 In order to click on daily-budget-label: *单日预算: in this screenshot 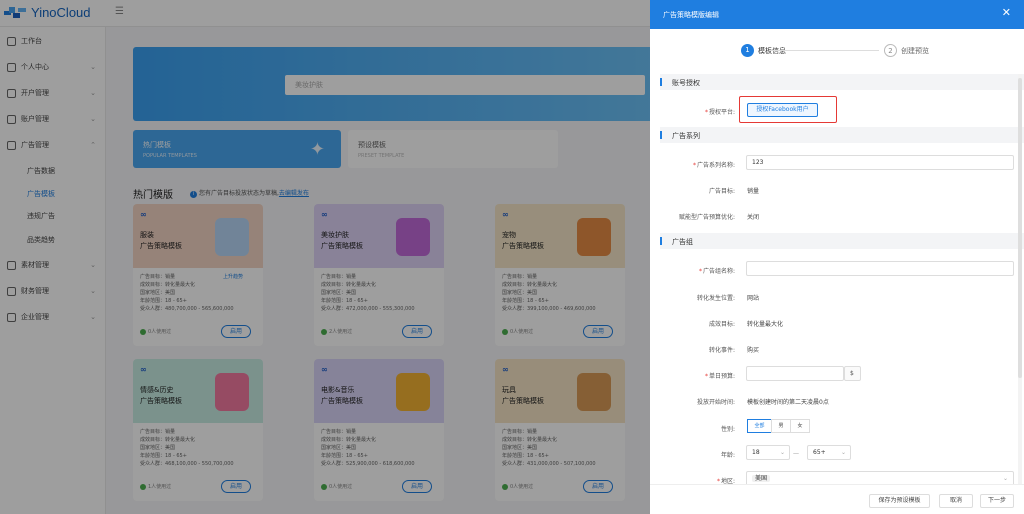, I will do `click(719, 376)`.